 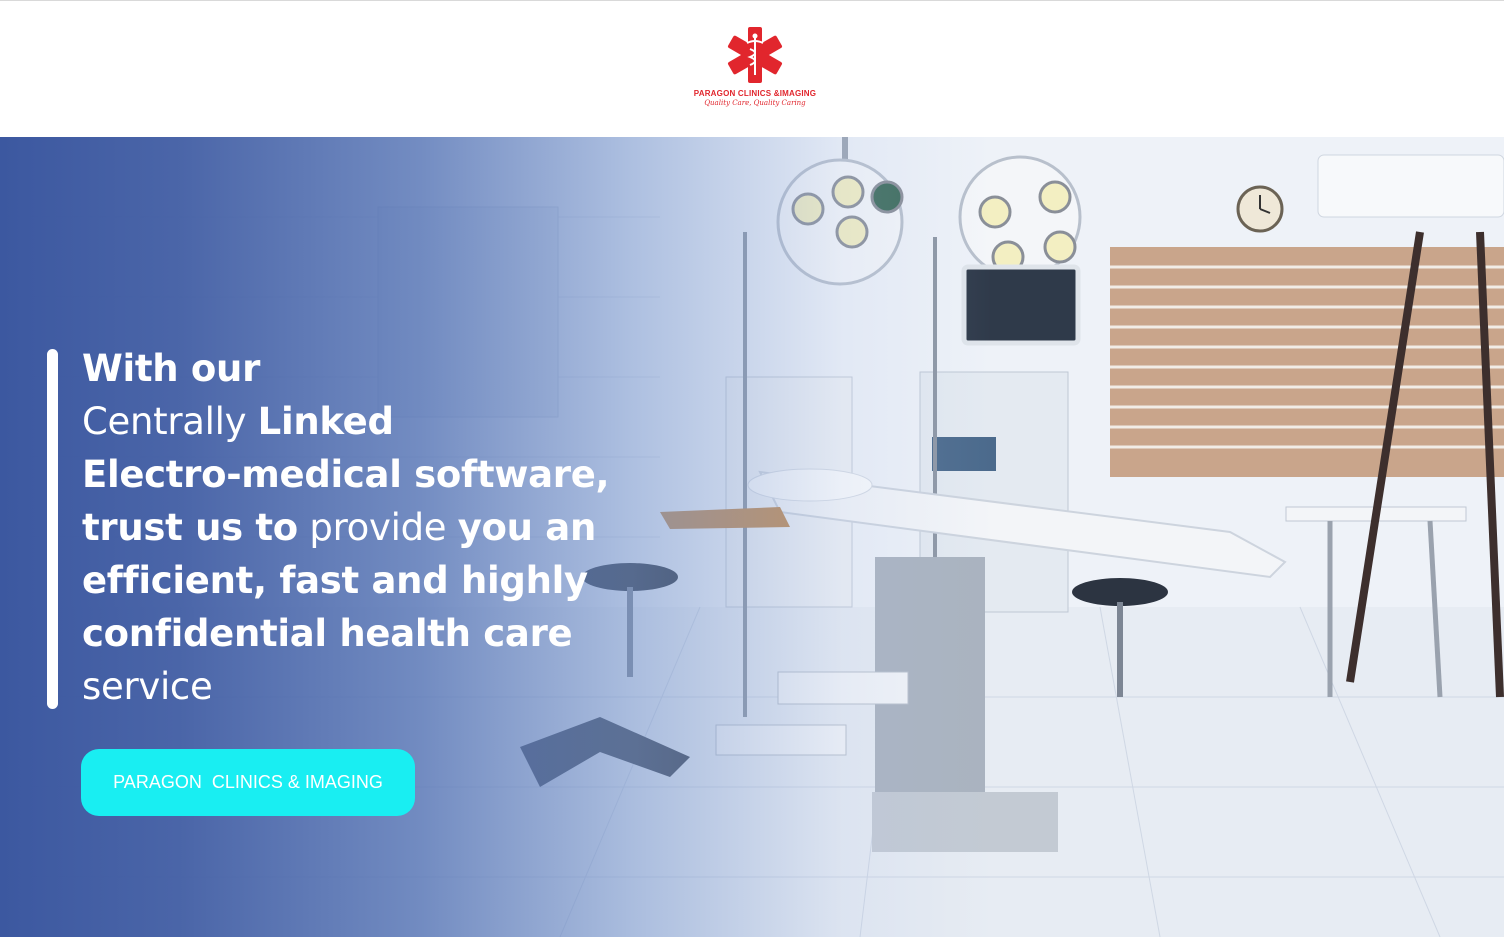 What do you see at coordinates (327, 633) in the screenshot?
I see `headline-line-6: confidential health care` at bounding box center [327, 633].